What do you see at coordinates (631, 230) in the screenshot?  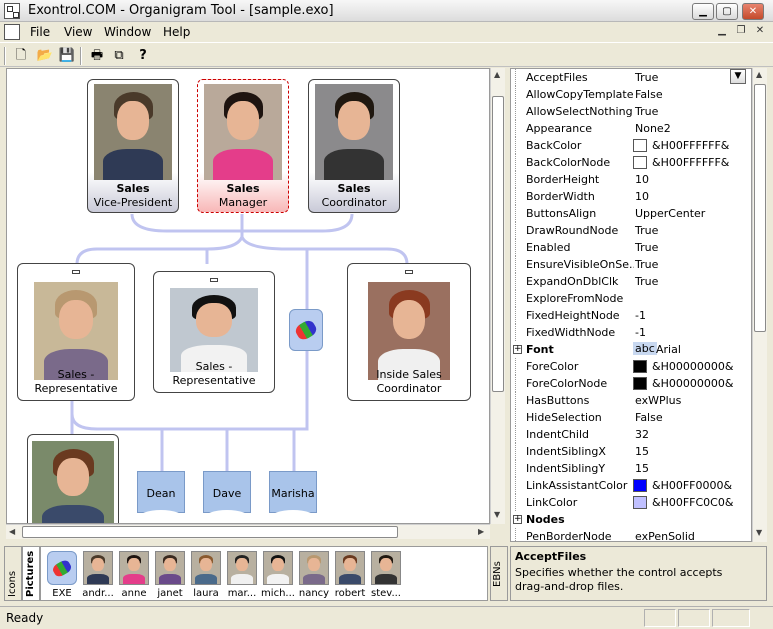 I see `property-row: DrawRoundNode True` at bounding box center [631, 230].